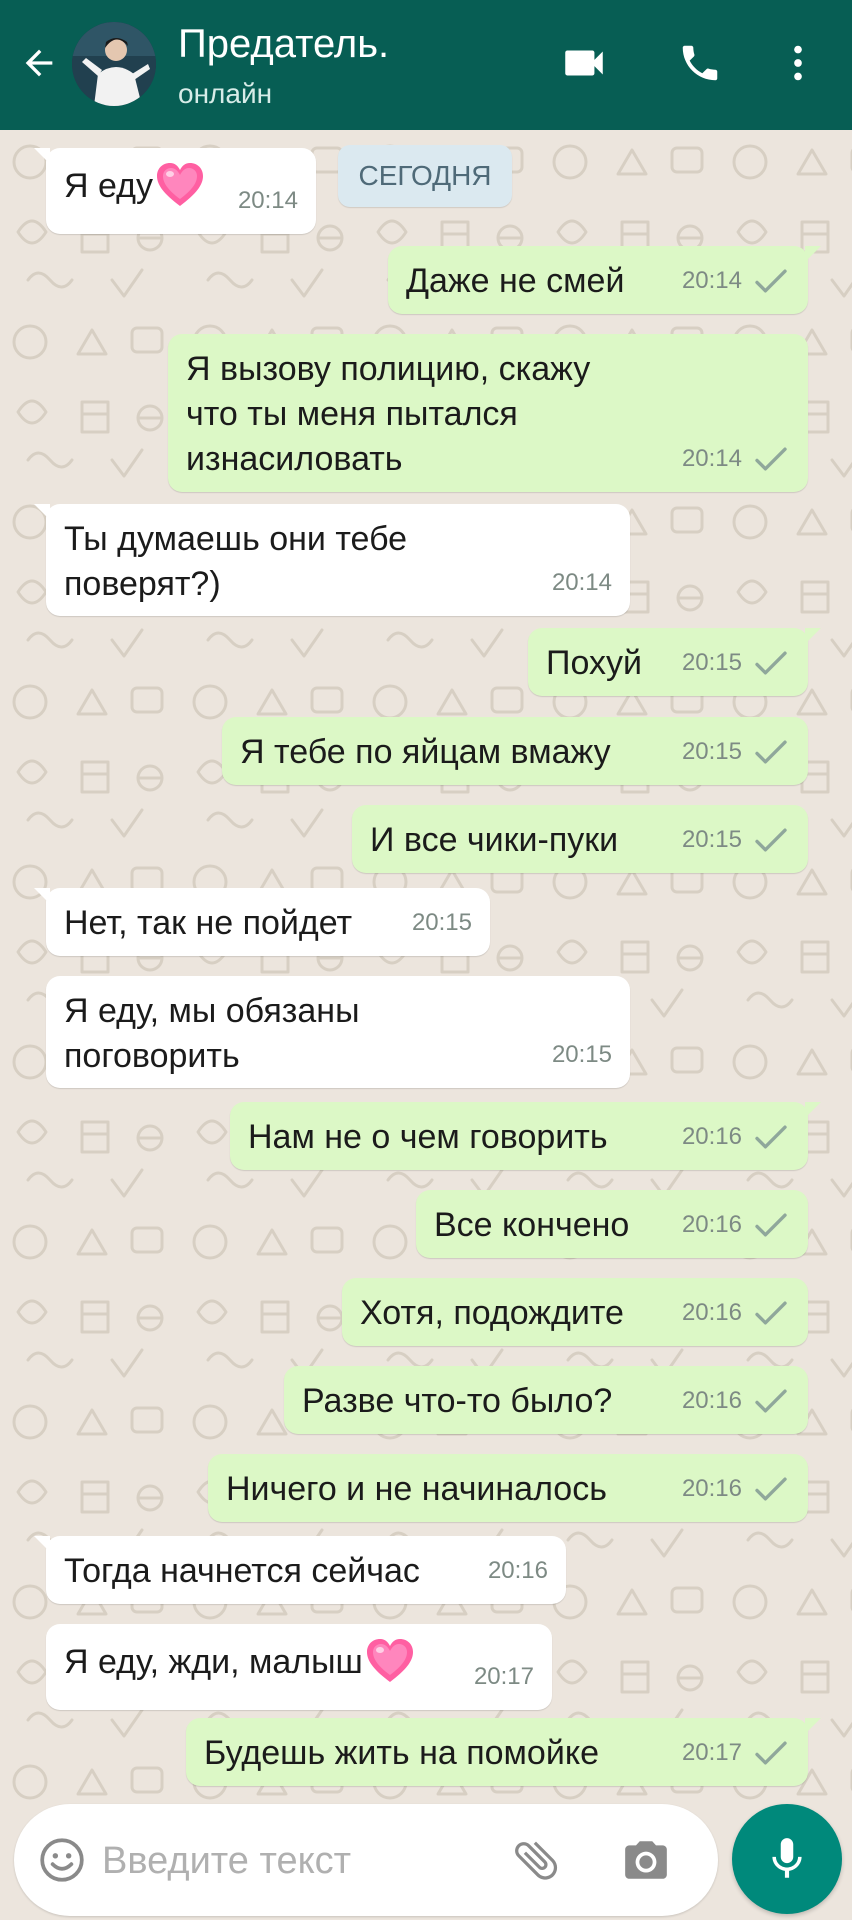 This screenshot has width=852, height=1920. I want to click on voice-call-button, so click(700, 63).